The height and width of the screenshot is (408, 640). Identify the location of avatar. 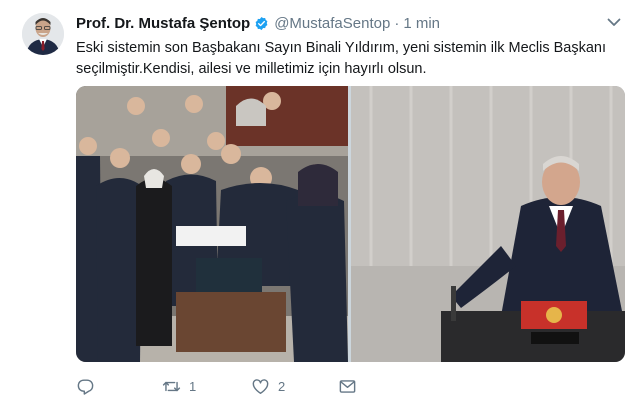
(43, 34).